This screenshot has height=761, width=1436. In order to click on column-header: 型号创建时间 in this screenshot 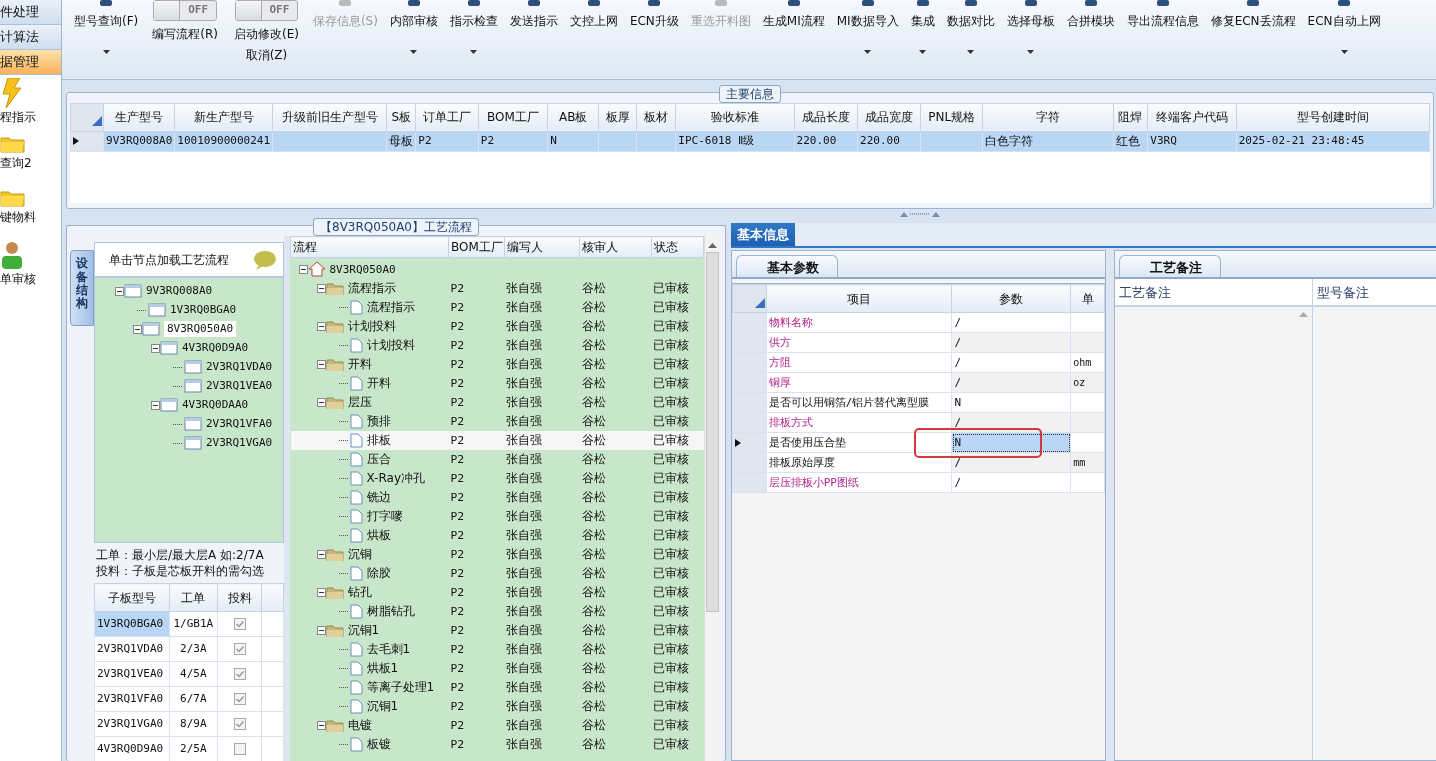, I will do `click(1333, 117)`.